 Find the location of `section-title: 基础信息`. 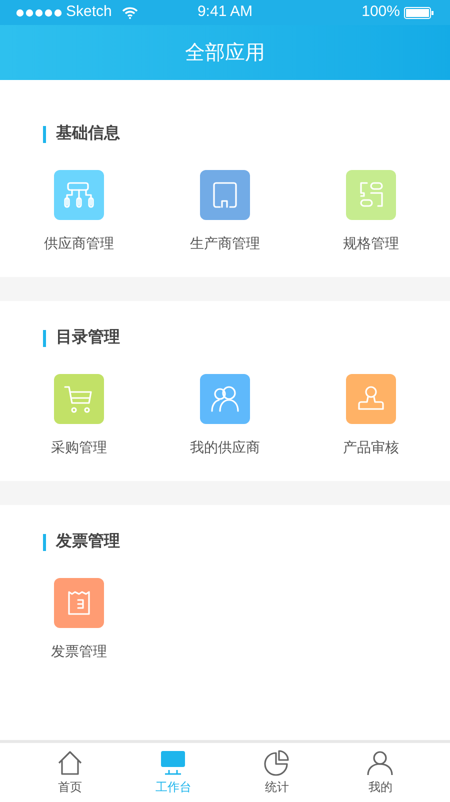

section-title: 基础信息 is located at coordinates (88, 134).